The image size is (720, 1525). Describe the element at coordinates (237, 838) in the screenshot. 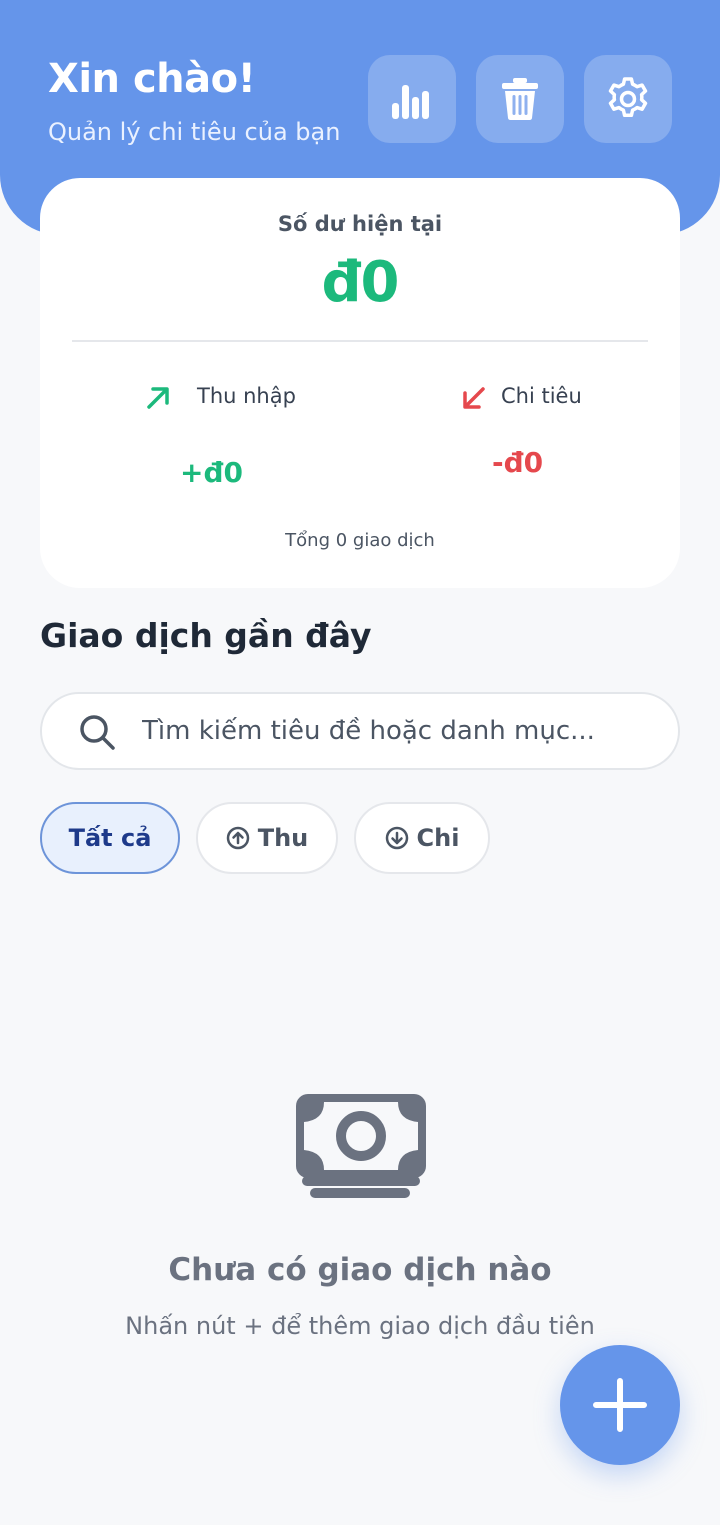

I see `arrow-up-circle-icon` at that location.